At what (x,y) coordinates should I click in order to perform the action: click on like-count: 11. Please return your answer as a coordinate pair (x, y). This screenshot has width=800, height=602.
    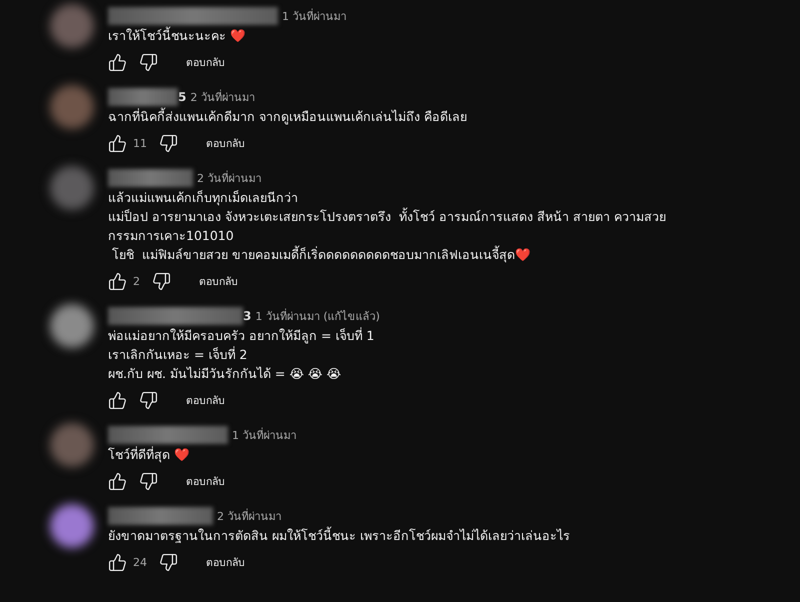
    Looking at the image, I should click on (140, 143).